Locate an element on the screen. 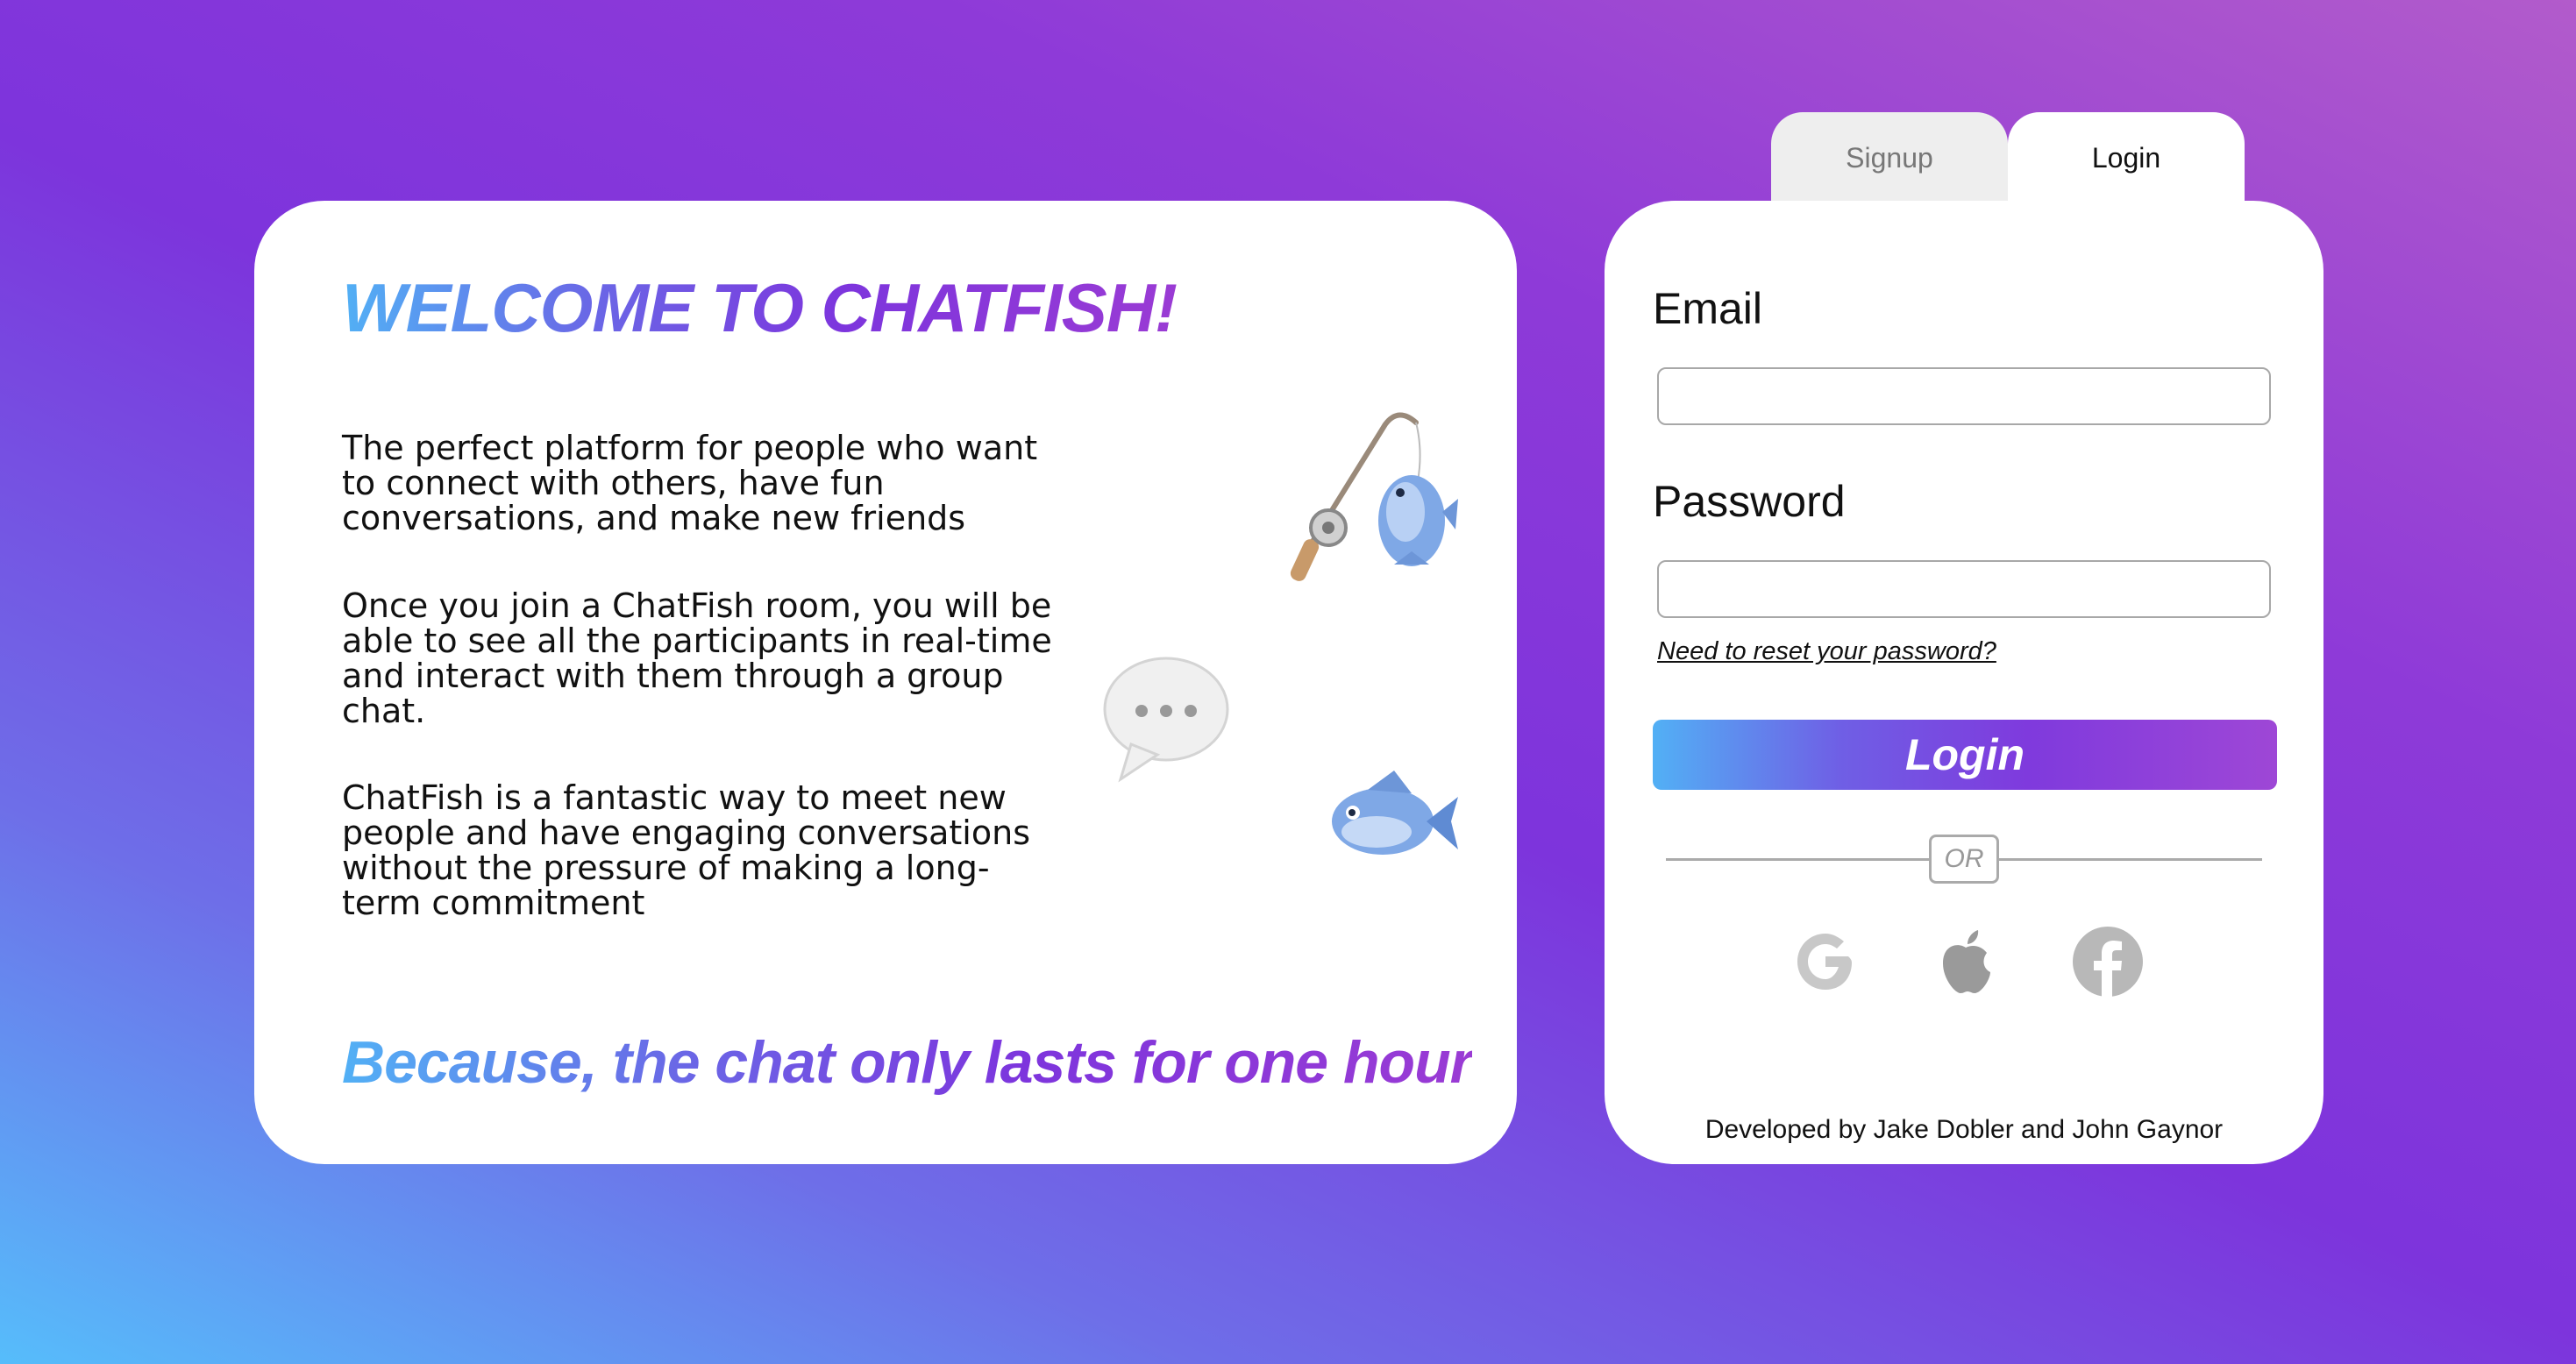  welcome-title: WELCOME TO CHATFISH! is located at coordinates (760, 308).